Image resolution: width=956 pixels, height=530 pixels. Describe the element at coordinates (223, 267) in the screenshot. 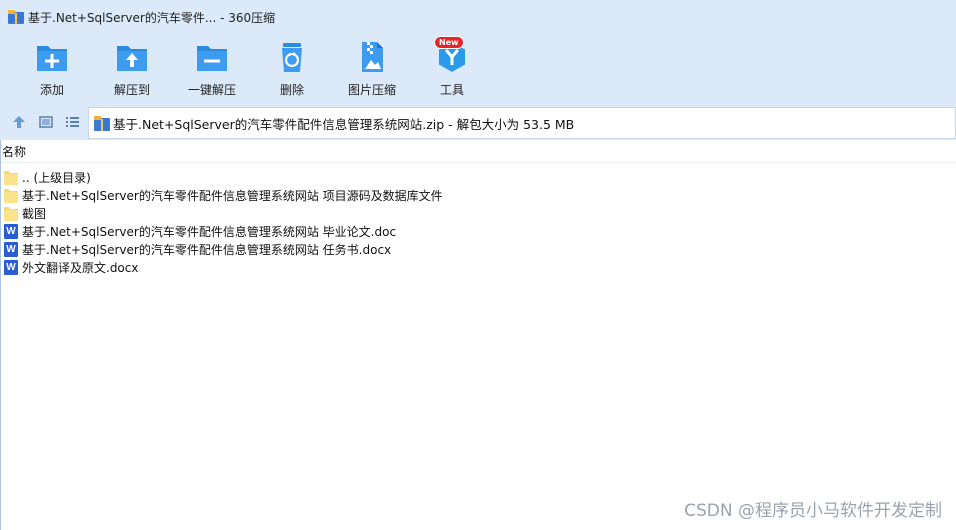

I see `list-item: W 外文翻译及原文.docx` at that location.